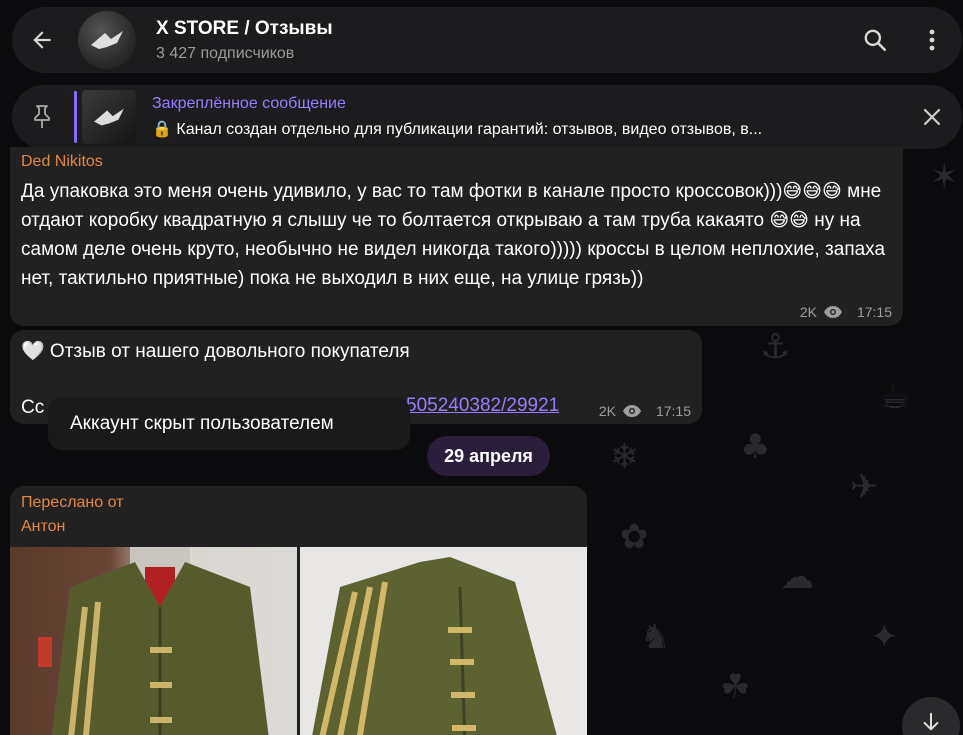 The width and height of the screenshot is (963, 735). I want to click on message-text: 🤍 Отзыв от нашего довольного покупателя, so click(215, 351).